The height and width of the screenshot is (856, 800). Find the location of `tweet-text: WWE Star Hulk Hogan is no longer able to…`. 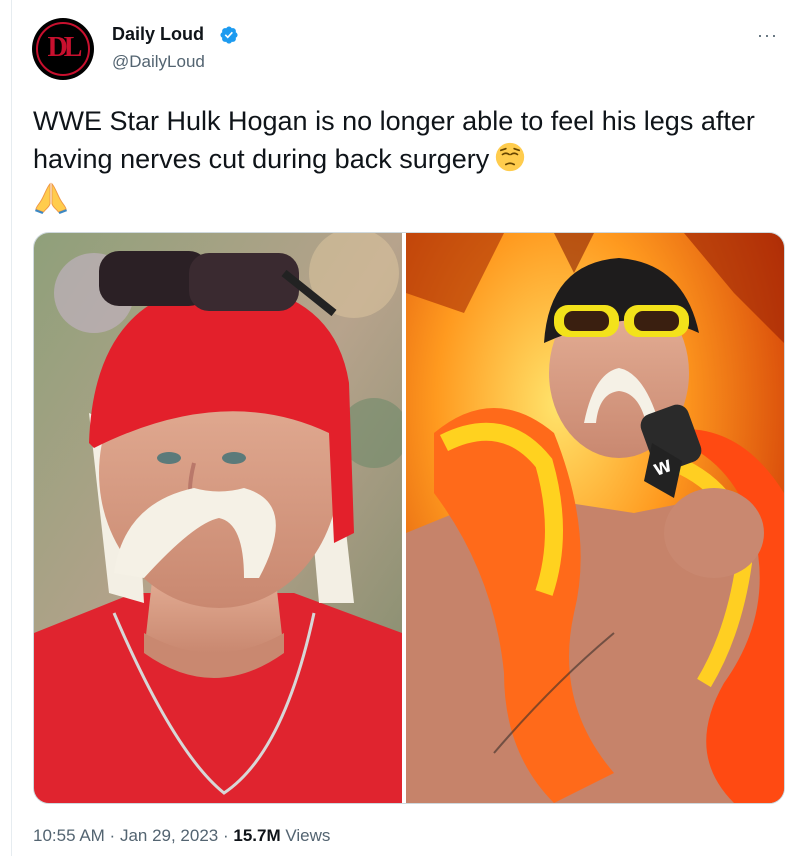

tweet-text: WWE Star Hulk Hogan is no longer able to… is located at coordinates (398, 158).